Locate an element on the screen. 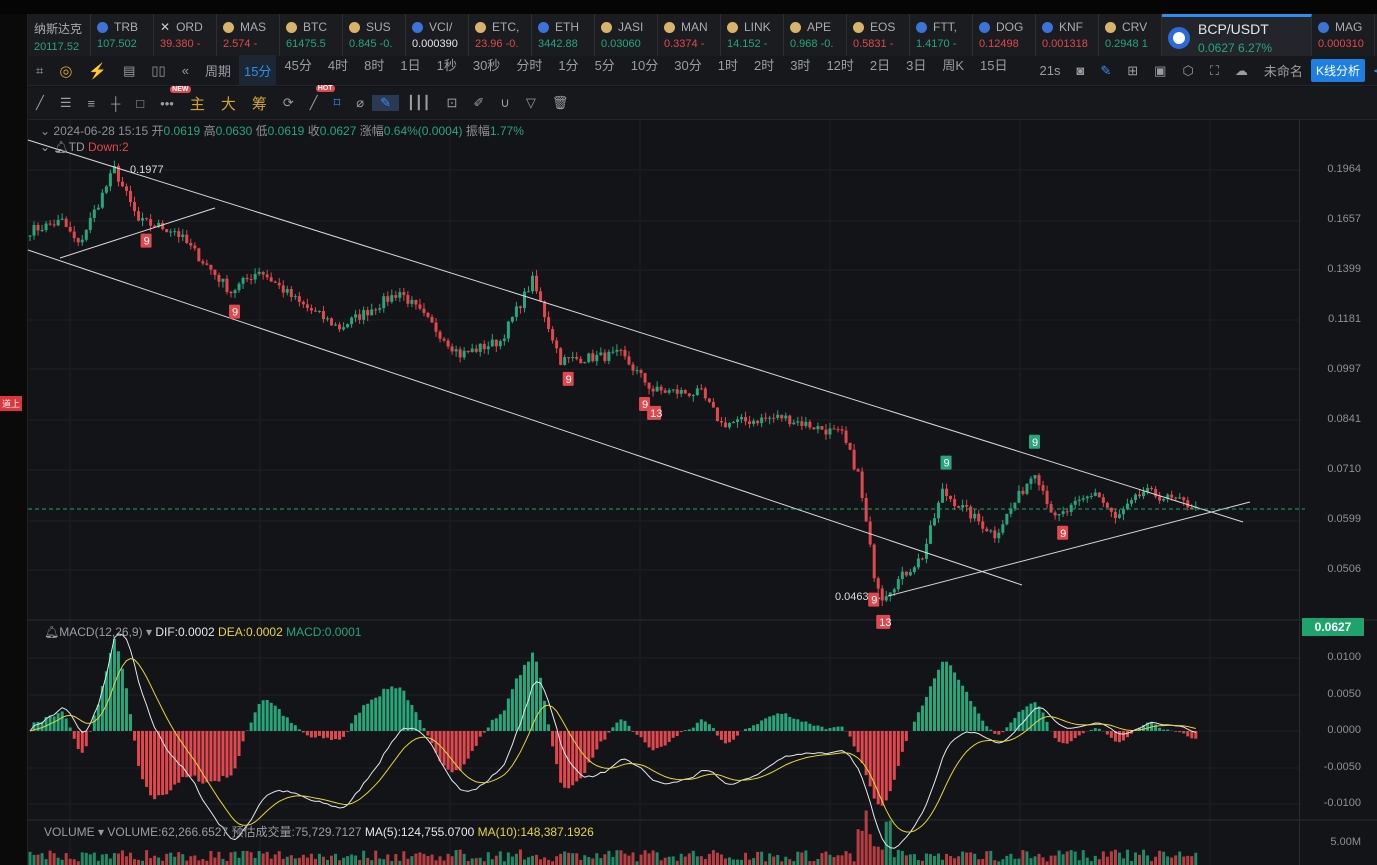 The image size is (1377, 865). td-marker-label: 13 is located at coordinates (656, 414).